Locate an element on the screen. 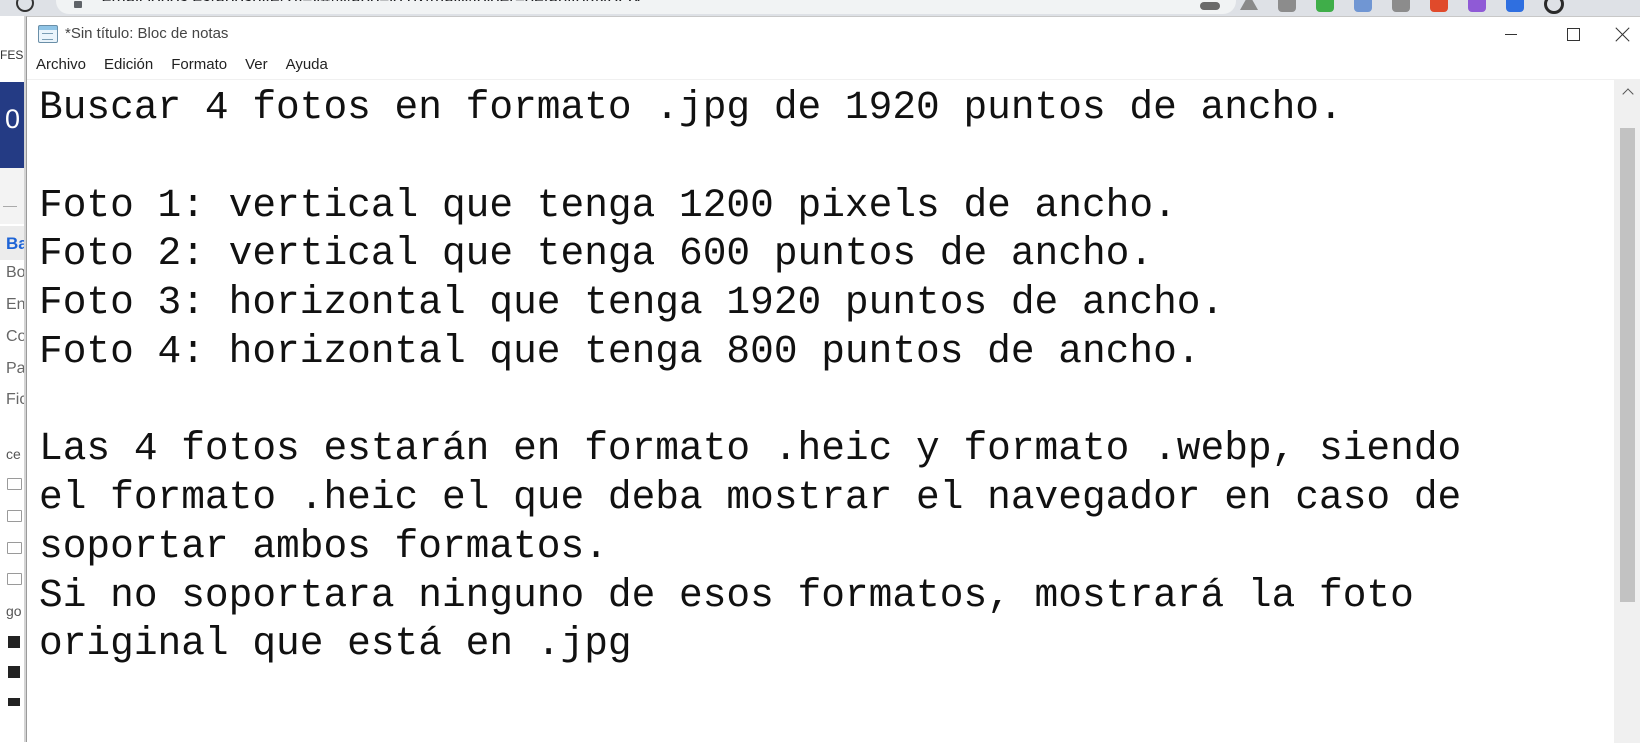 This screenshot has width=1640, height=743. title-bar: *Sin título: Bloc de notas is located at coordinates (833, 34).